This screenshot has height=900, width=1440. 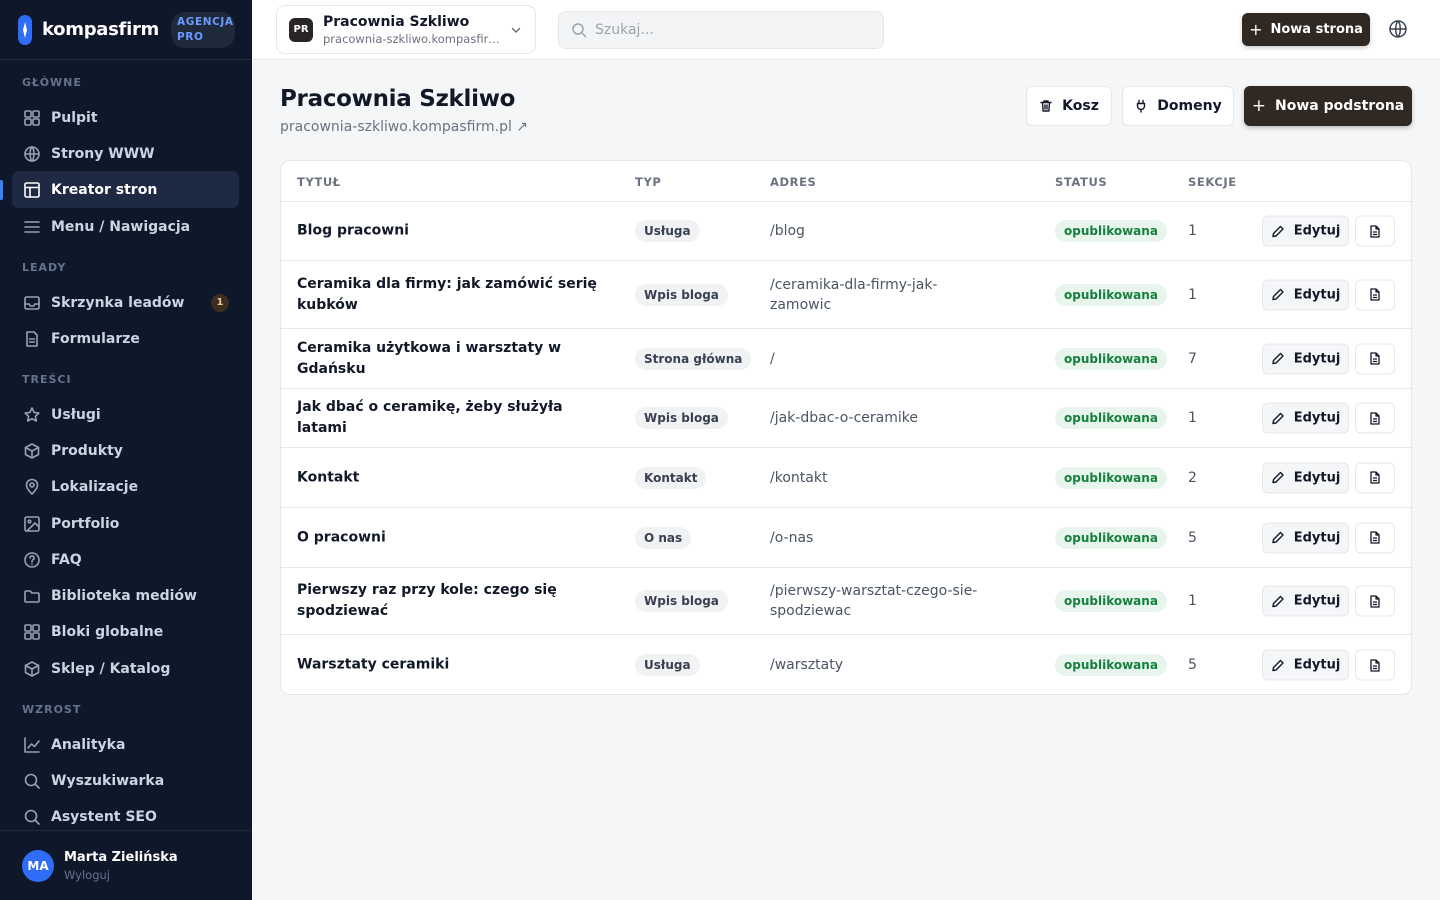 I want to click on col-sections: SEKCJE, so click(x=1212, y=182).